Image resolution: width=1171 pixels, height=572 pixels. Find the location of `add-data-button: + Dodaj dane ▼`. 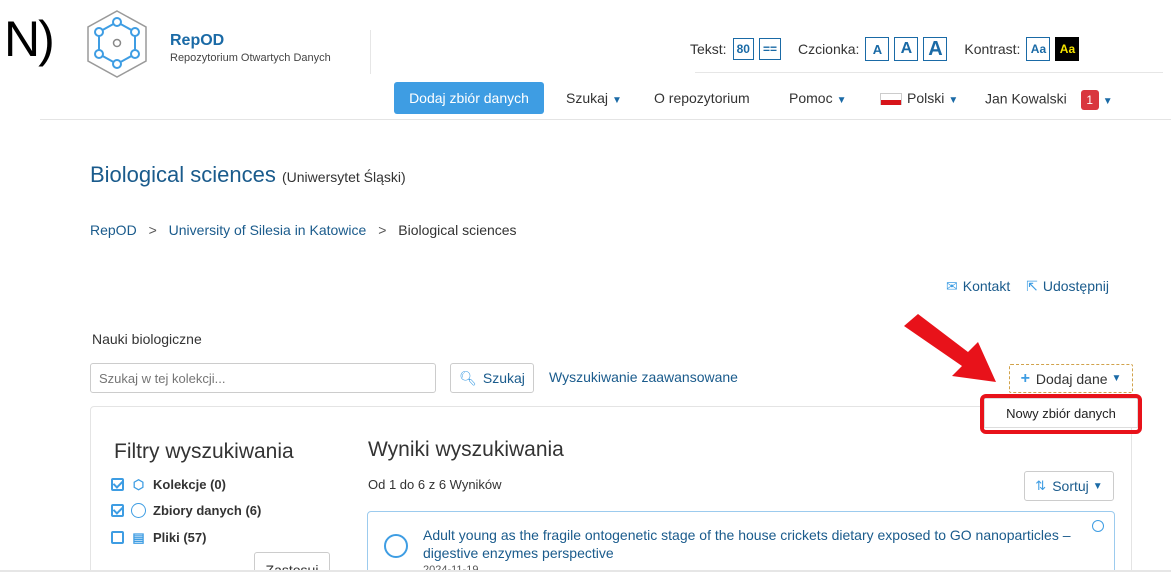

add-data-button: + Dodaj dane ▼ is located at coordinates (1071, 378).